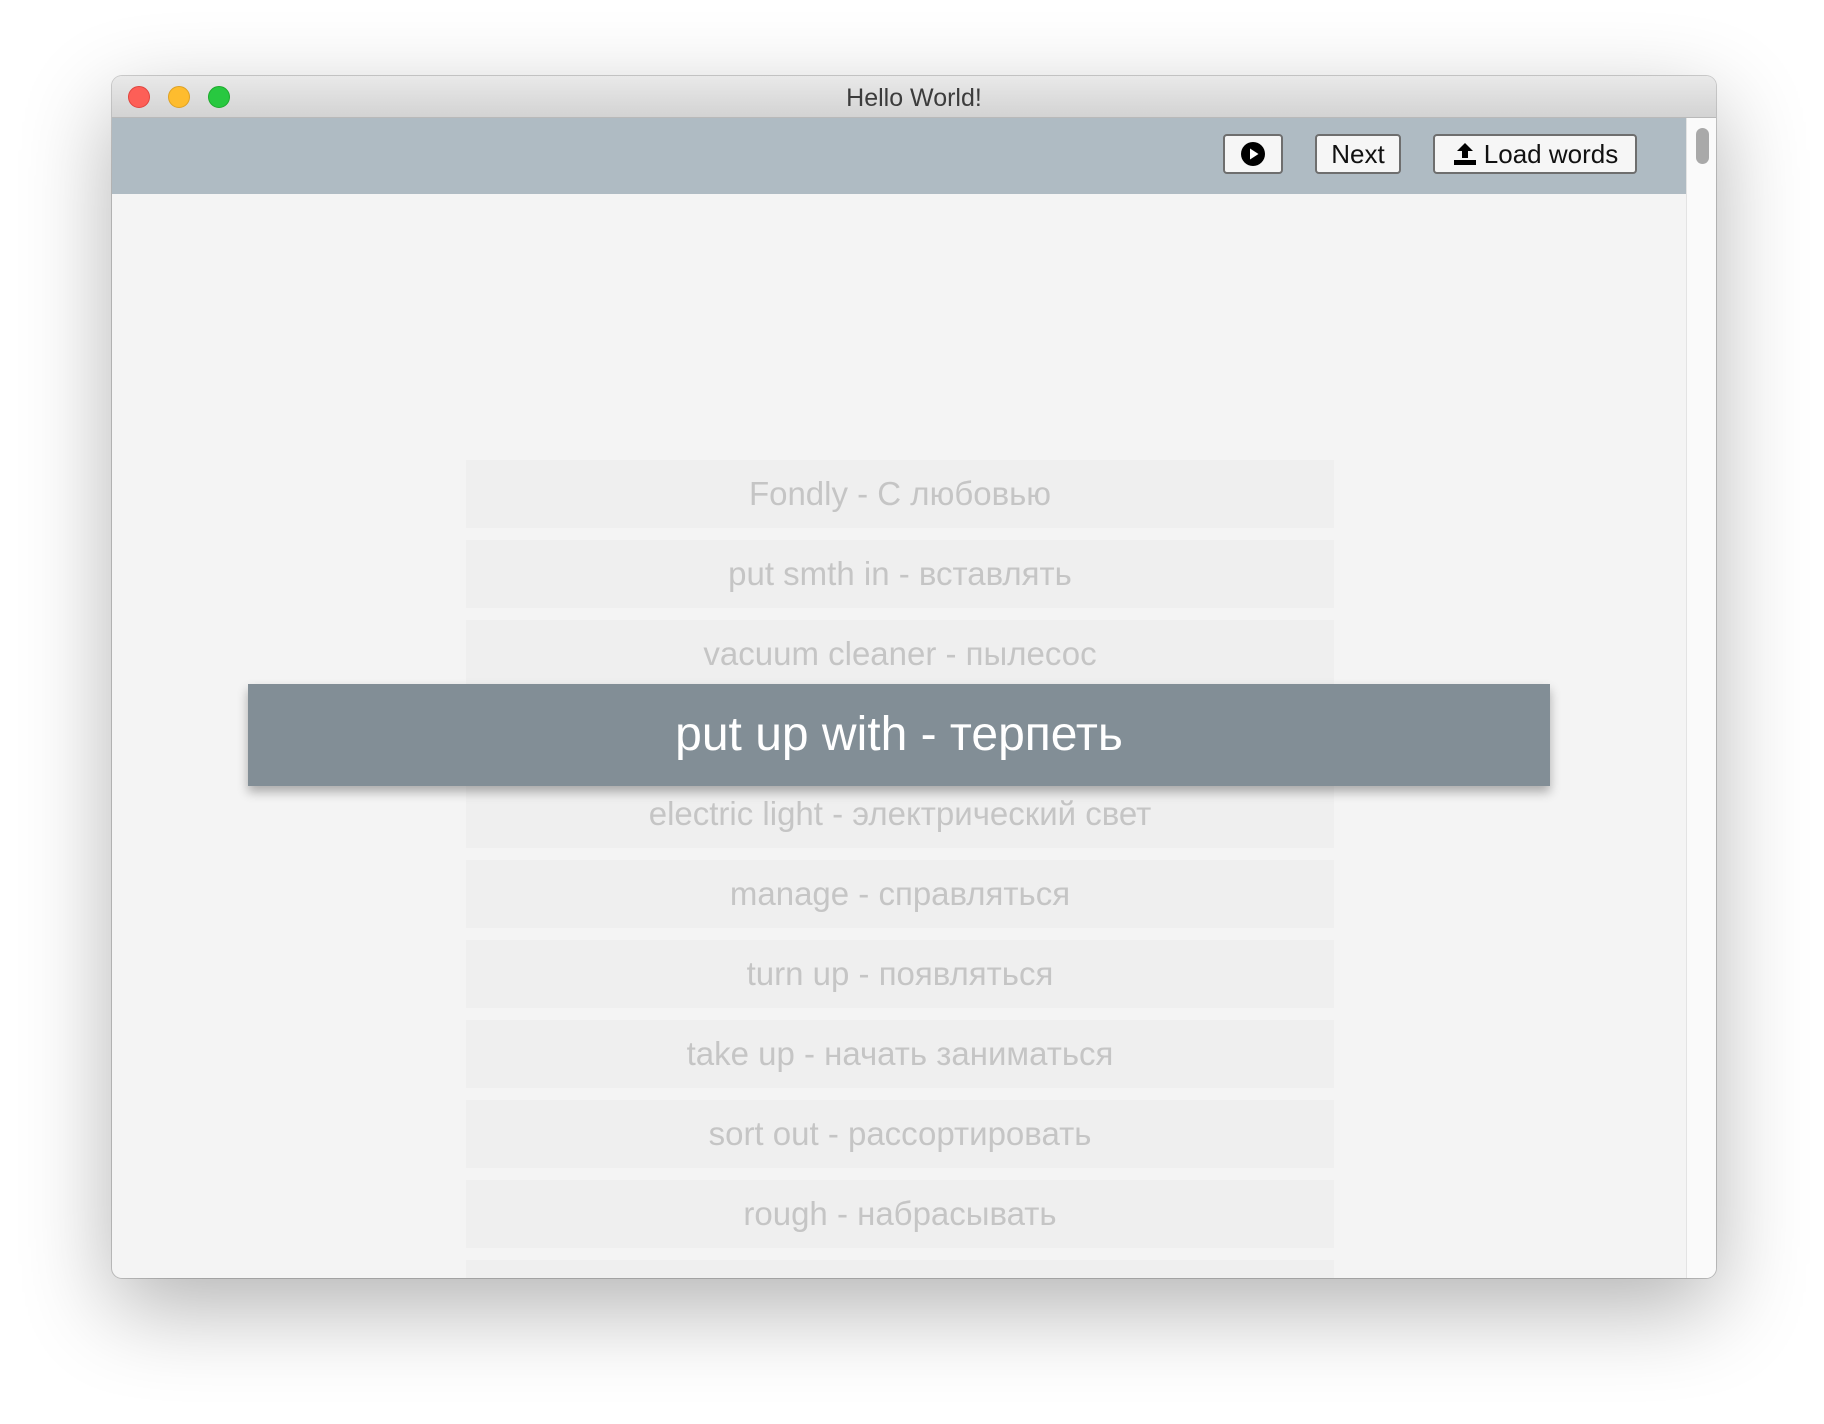 The width and height of the screenshot is (1824, 1424). Describe the element at coordinates (1465, 154) in the screenshot. I see `upload-icon` at that location.